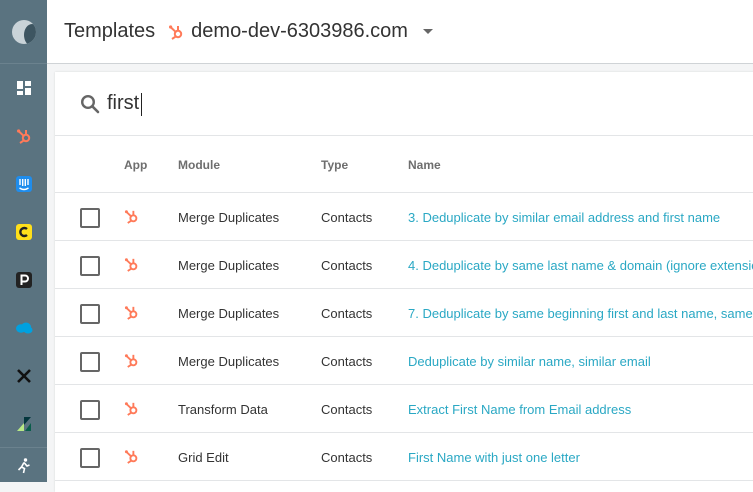 The width and height of the screenshot is (753, 492). What do you see at coordinates (110, 31) in the screenshot?
I see `page-title: Templates` at bounding box center [110, 31].